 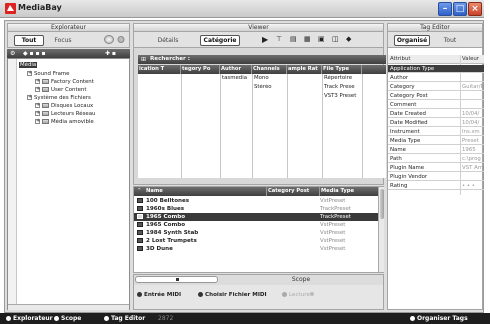 I want to click on attribute-row: Application Type, so click(x=436, y=69).